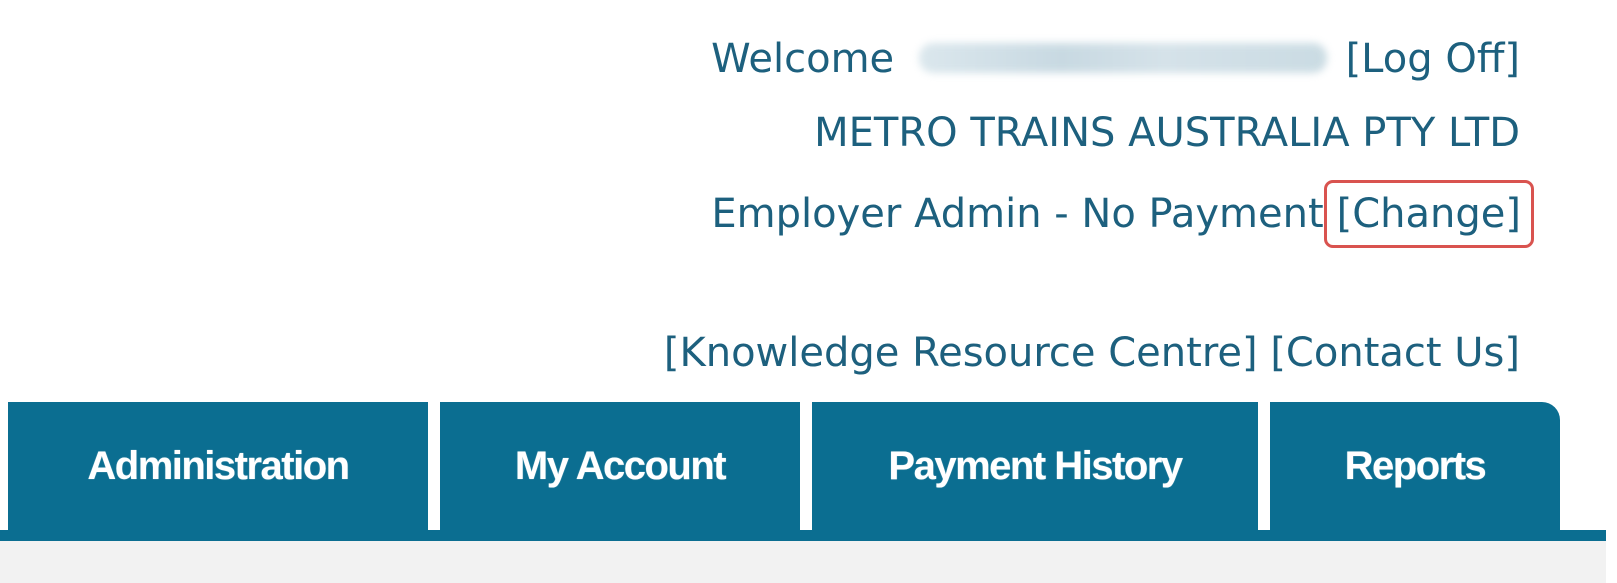 The image size is (1617, 583). I want to click on tab-payment-history: Payment History, so click(1035, 466).